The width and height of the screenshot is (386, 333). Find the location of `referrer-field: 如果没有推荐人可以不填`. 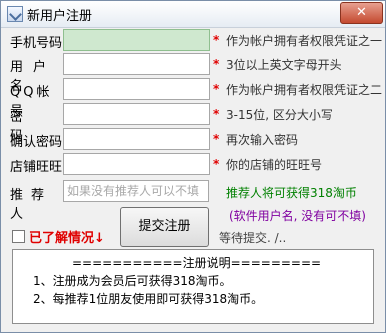

referrer-field: 如果没有推荐人可以不填 is located at coordinates (136, 191).